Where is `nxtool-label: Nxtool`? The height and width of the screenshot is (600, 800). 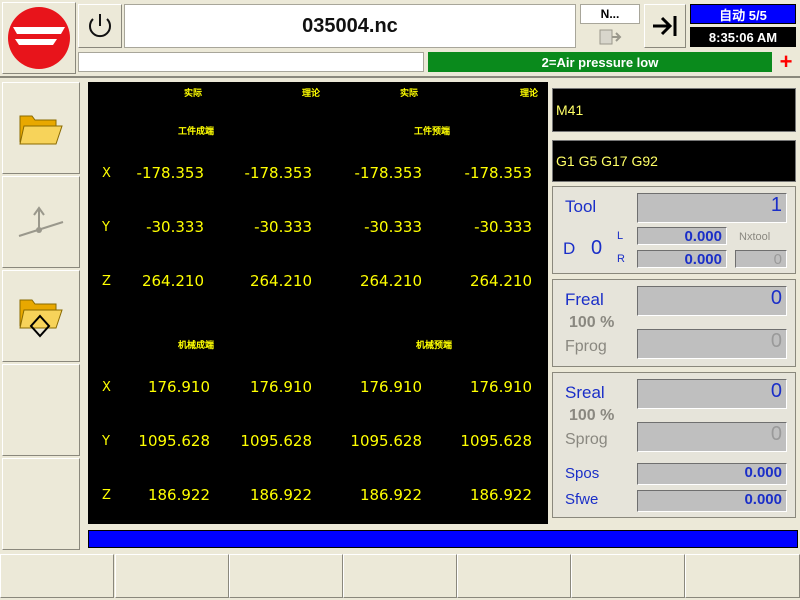
nxtool-label: Nxtool is located at coordinates (755, 237).